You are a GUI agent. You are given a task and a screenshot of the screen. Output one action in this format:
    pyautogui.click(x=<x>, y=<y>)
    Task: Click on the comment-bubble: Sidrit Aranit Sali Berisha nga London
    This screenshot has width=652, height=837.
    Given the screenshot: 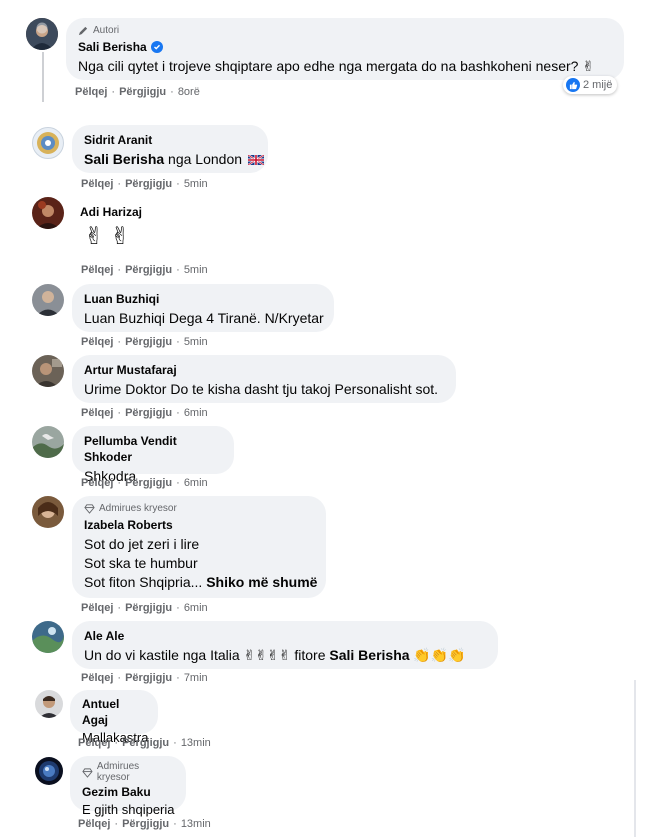 What is the action you would take?
    pyautogui.click(x=170, y=149)
    